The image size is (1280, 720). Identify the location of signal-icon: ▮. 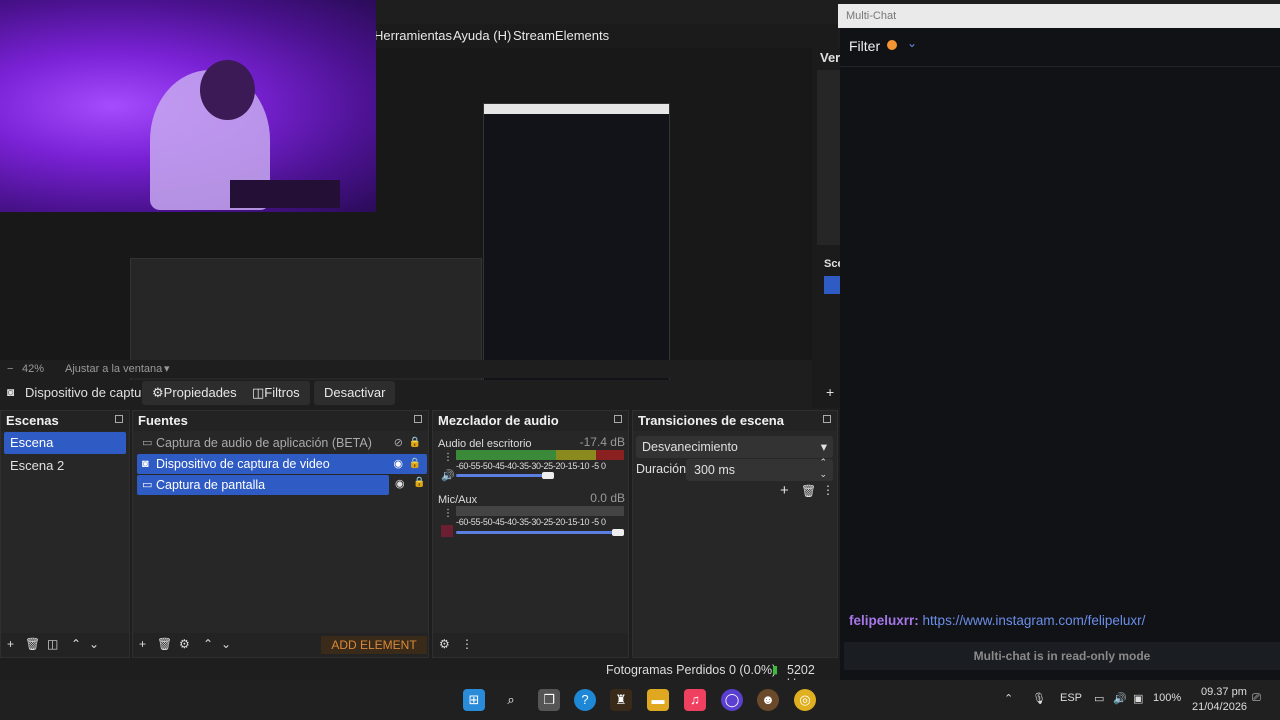
(775, 670).